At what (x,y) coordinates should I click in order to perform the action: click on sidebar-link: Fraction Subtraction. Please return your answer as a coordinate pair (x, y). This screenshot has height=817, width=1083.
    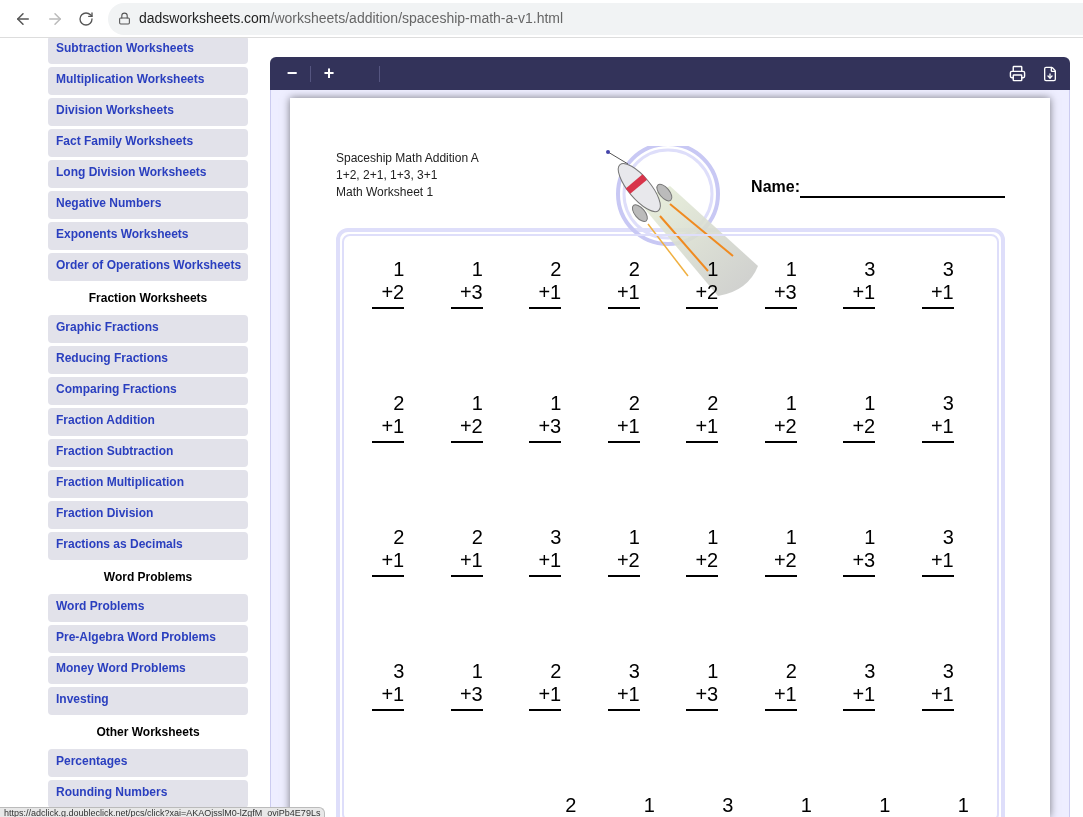
    Looking at the image, I should click on (148, 453).